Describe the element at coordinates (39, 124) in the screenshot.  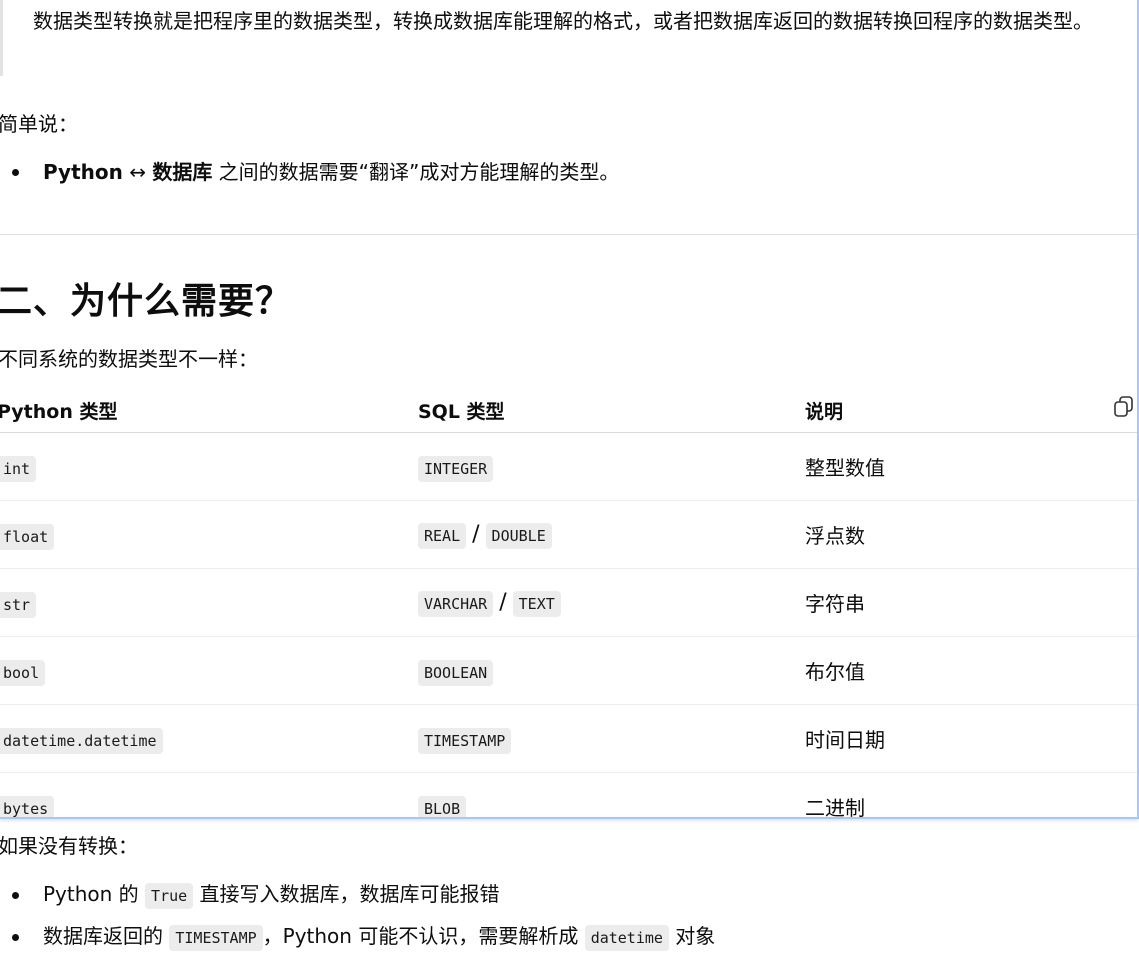
I see `summary-intro: 简单说：` at that location.